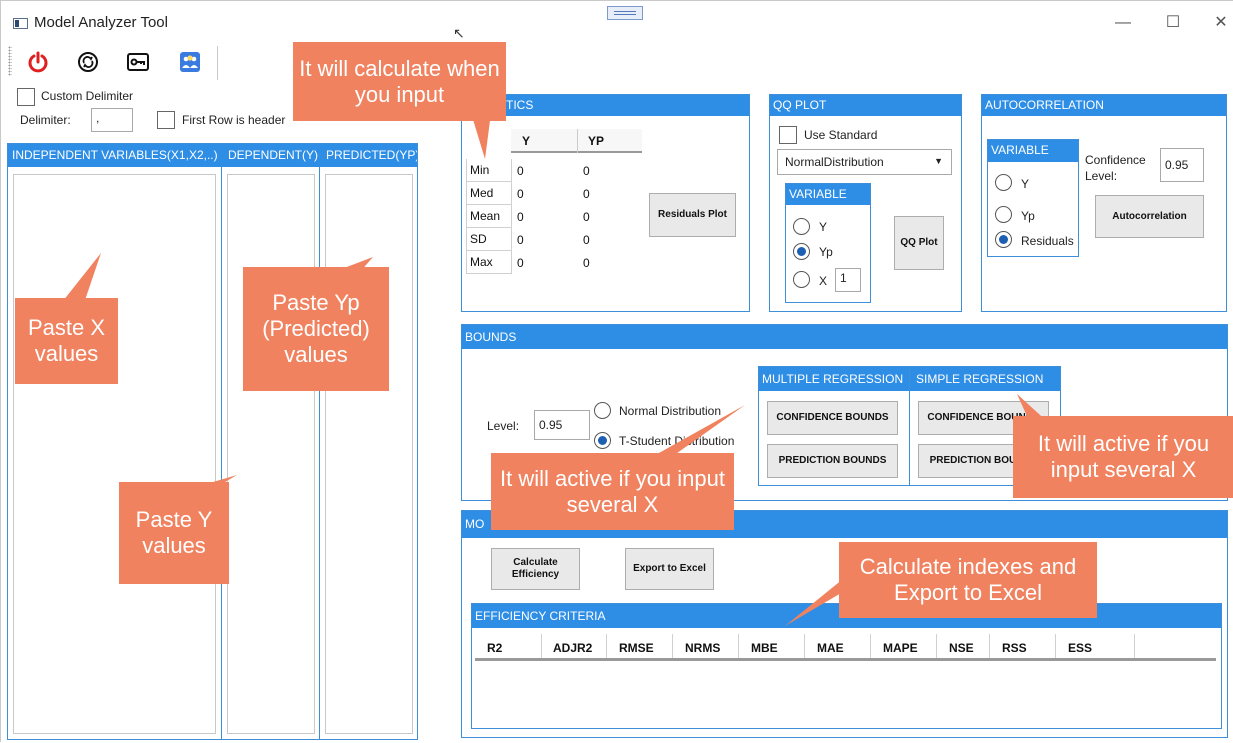 The height and width of the screenshot is (743, 1233). I want to click on callout-paste-y: Paste Y values, so click(174, 533).